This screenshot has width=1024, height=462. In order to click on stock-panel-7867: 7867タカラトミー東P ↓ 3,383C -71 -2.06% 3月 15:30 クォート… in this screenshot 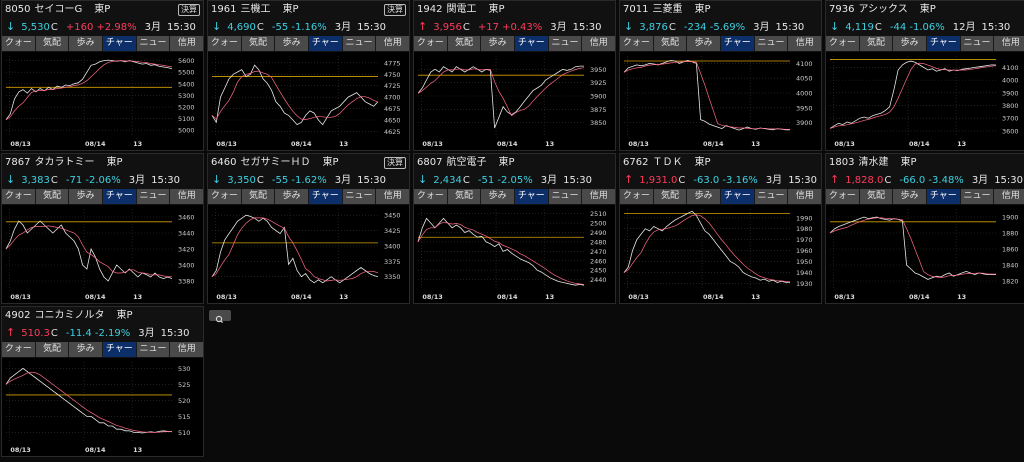, I will do `click(102, 228)`.